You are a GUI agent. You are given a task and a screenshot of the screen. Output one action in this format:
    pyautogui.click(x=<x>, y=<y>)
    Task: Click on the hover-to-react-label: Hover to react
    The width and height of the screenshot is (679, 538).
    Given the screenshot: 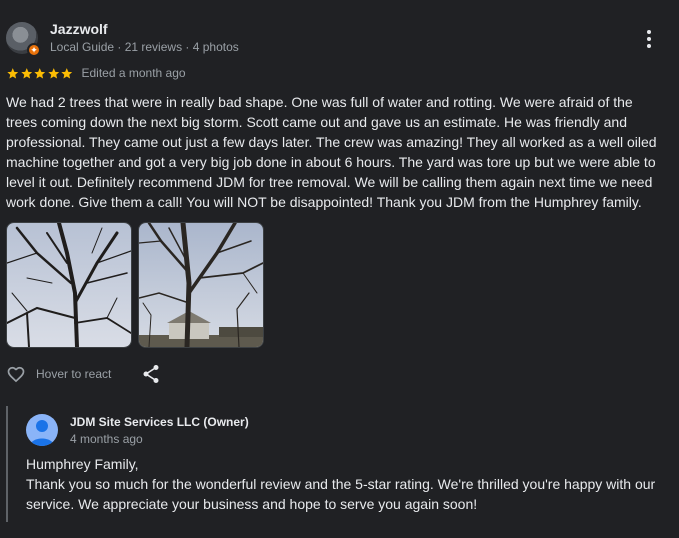 What is the action you would take?
    pyautogui.click(x=74, y=374)
    